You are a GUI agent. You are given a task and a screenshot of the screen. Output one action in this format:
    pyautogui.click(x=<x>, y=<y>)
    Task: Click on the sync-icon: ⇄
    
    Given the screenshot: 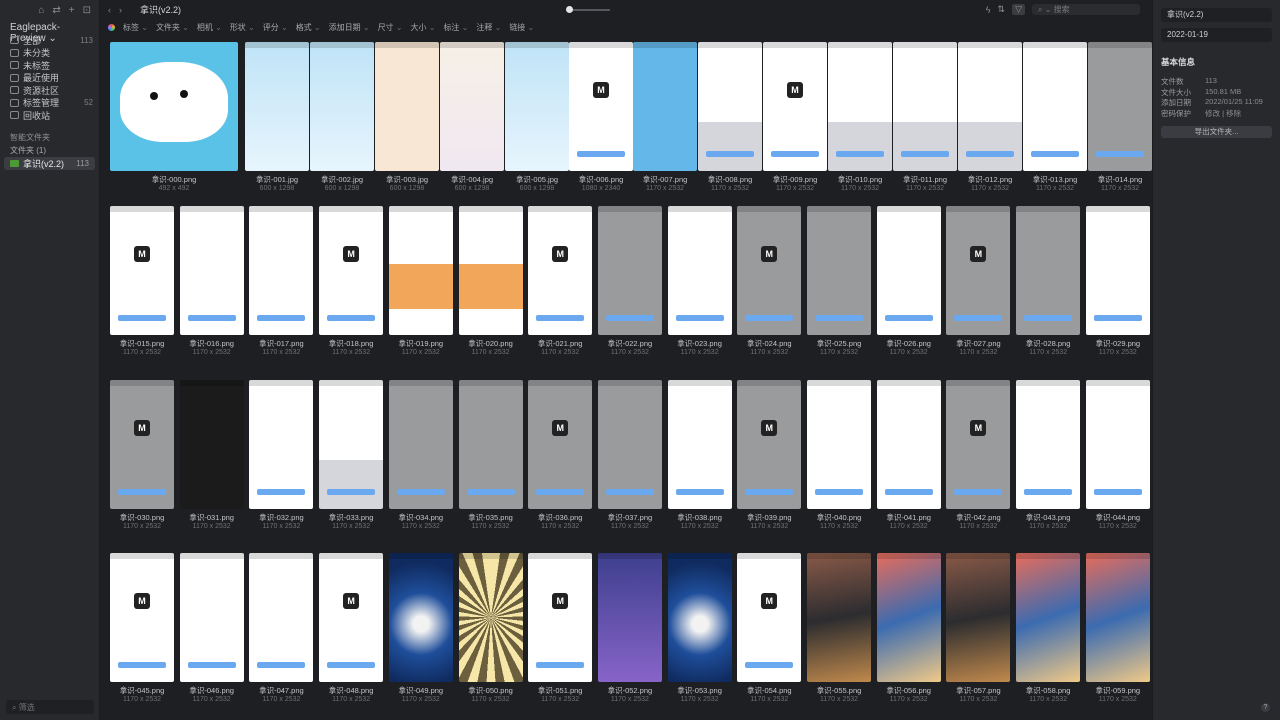 What is the action you would take?
    pyautogui.click(x=56, y=11)
    